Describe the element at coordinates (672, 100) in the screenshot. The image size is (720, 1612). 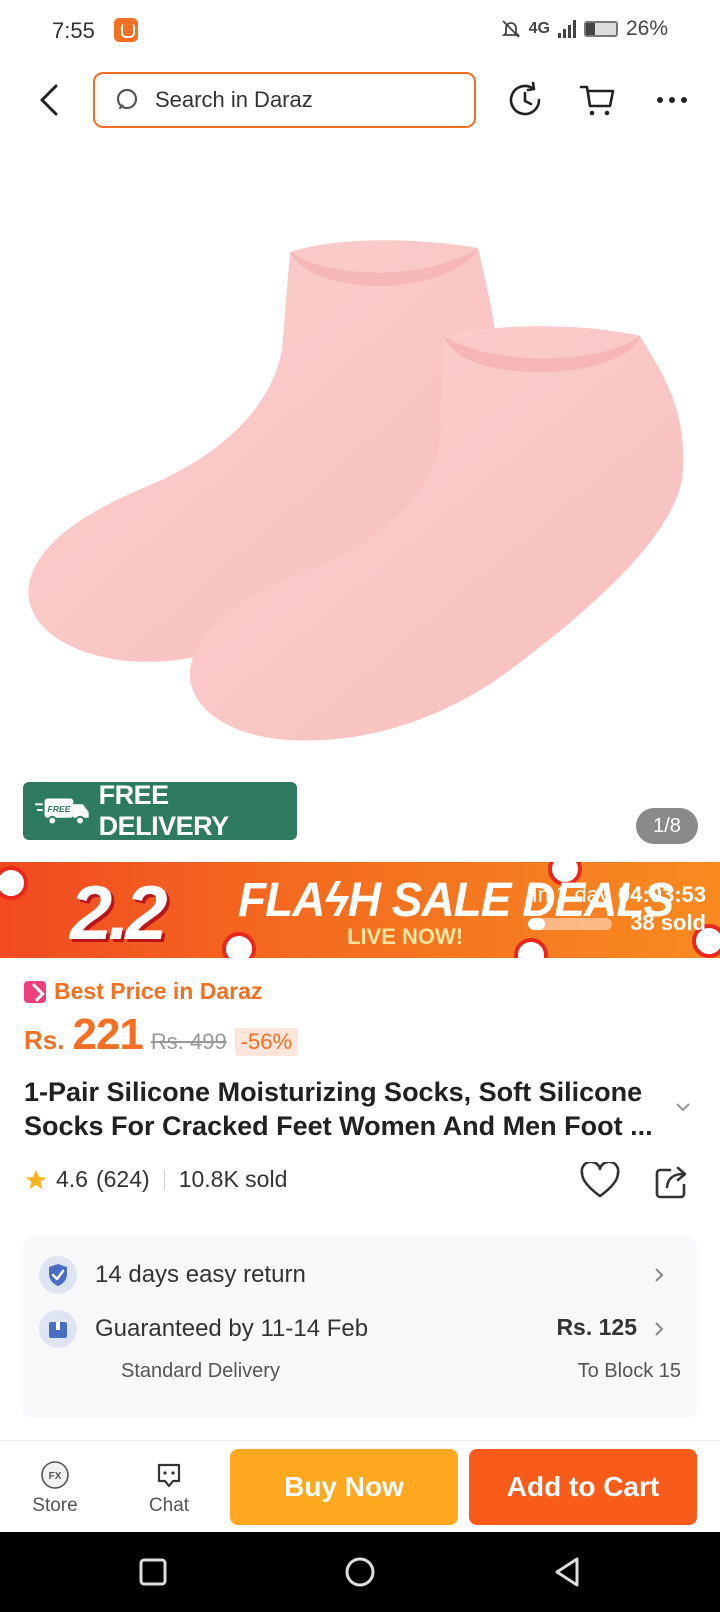
I see `more-options-icon` at that location.